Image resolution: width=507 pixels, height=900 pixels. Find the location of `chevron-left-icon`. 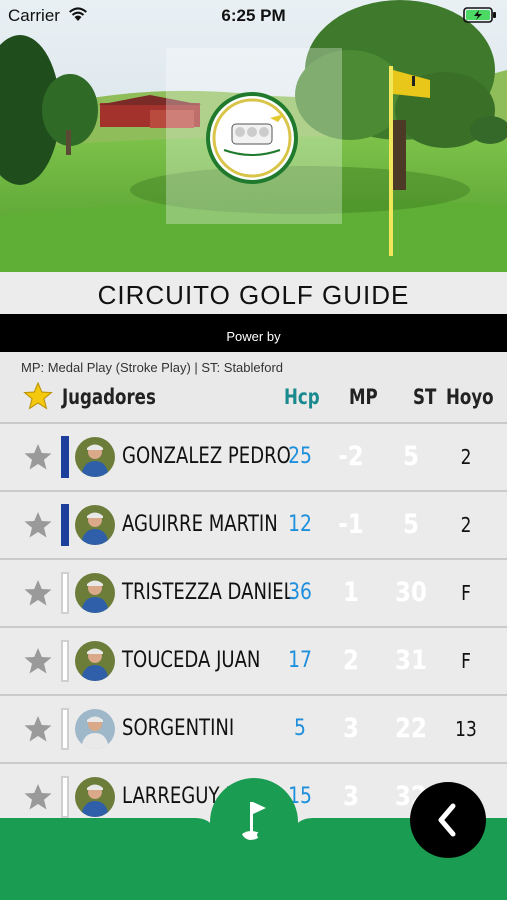

chevron-left-icon is located at coordinates (447, 820).